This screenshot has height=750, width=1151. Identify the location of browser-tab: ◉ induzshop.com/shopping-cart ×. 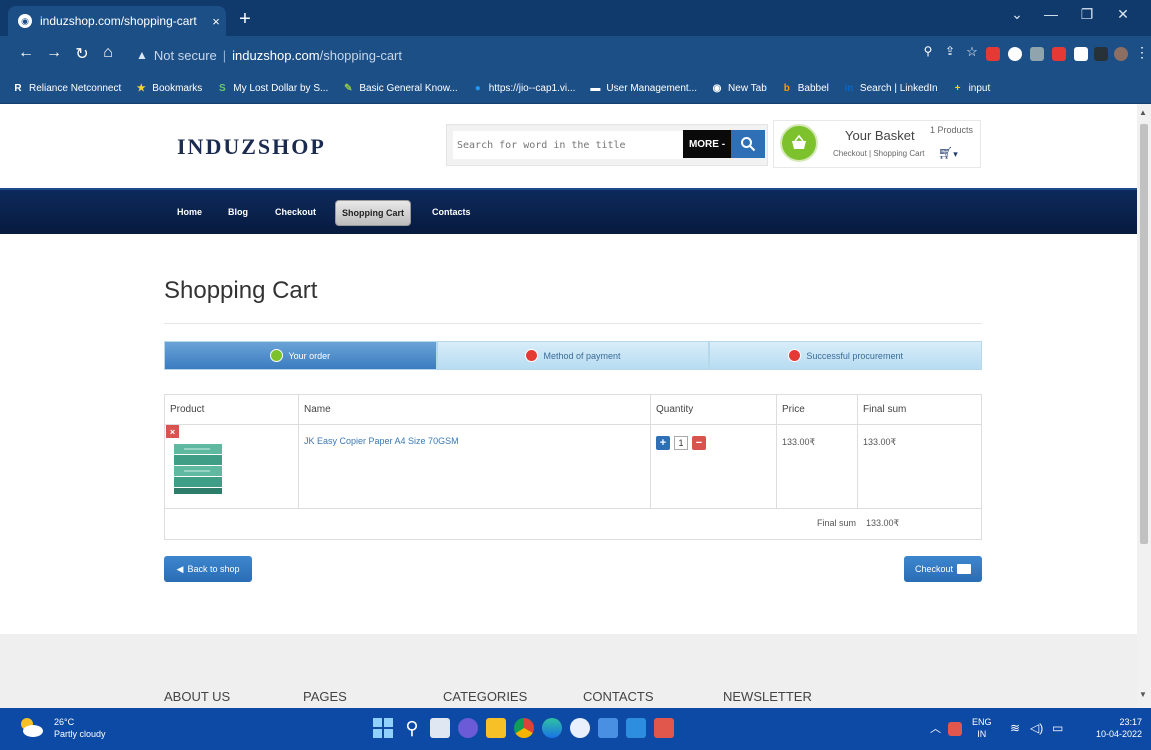
(117, 21).